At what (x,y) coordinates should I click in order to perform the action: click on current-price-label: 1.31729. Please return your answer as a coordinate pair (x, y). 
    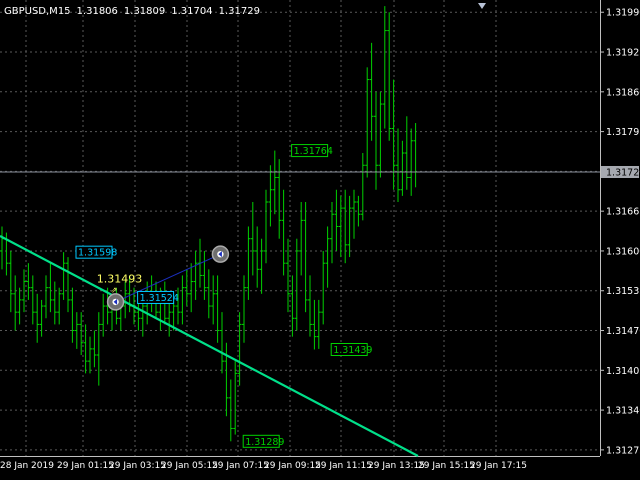
    Looking at the image, I should click on (623, 172).